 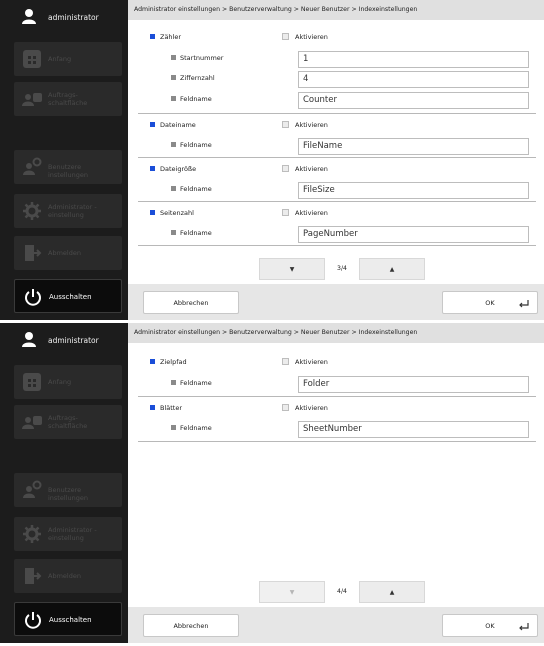 I want to click on sheets-header-row: Blätter Aktivieren, so click(x=337, y=409).